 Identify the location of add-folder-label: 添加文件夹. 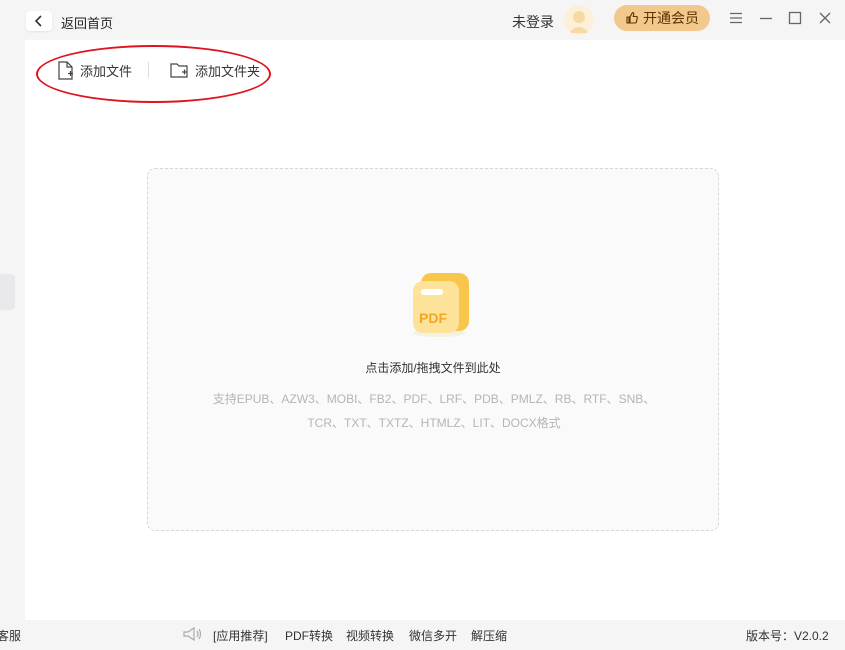
(228, 71).